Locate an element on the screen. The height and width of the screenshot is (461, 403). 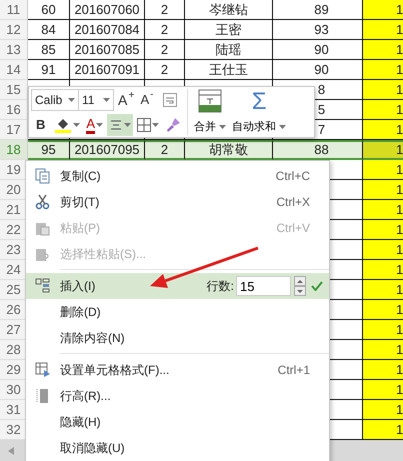
align-center-icon is located at coordinates (116, 125).